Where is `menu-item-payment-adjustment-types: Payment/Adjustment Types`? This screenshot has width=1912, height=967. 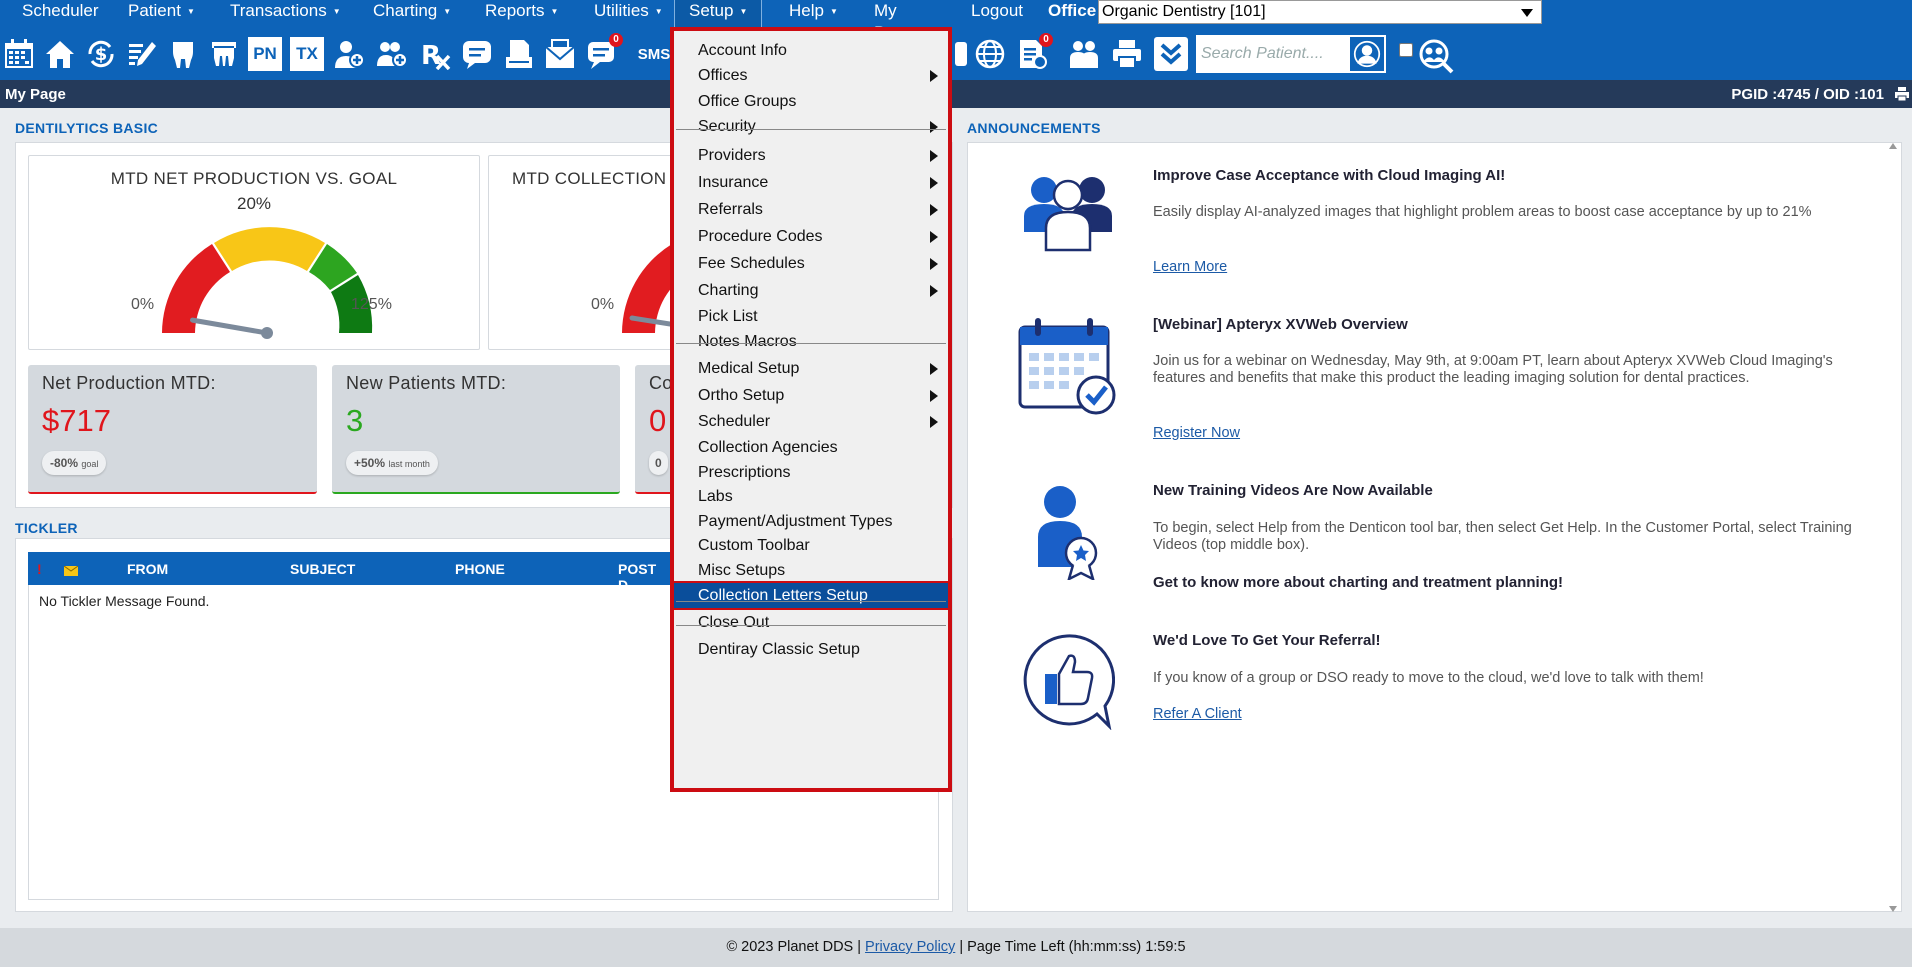
menu-item-payment-adjustment-types: Payment/Adjustment Types is located at coordinates (811, 522).